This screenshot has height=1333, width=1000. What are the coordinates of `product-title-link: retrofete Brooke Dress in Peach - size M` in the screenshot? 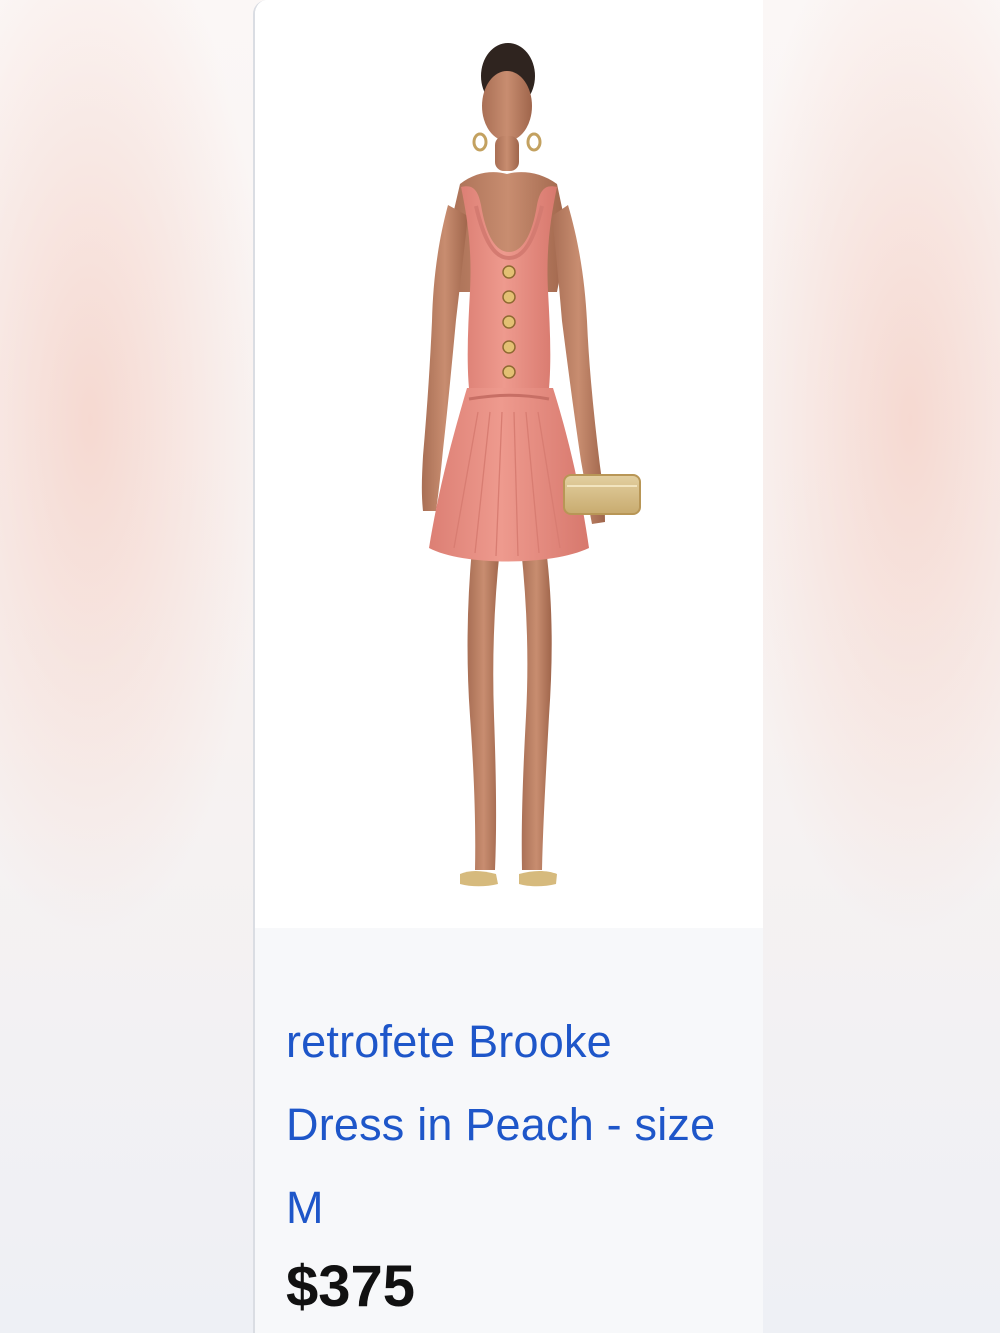 It's located at (506, 1124).